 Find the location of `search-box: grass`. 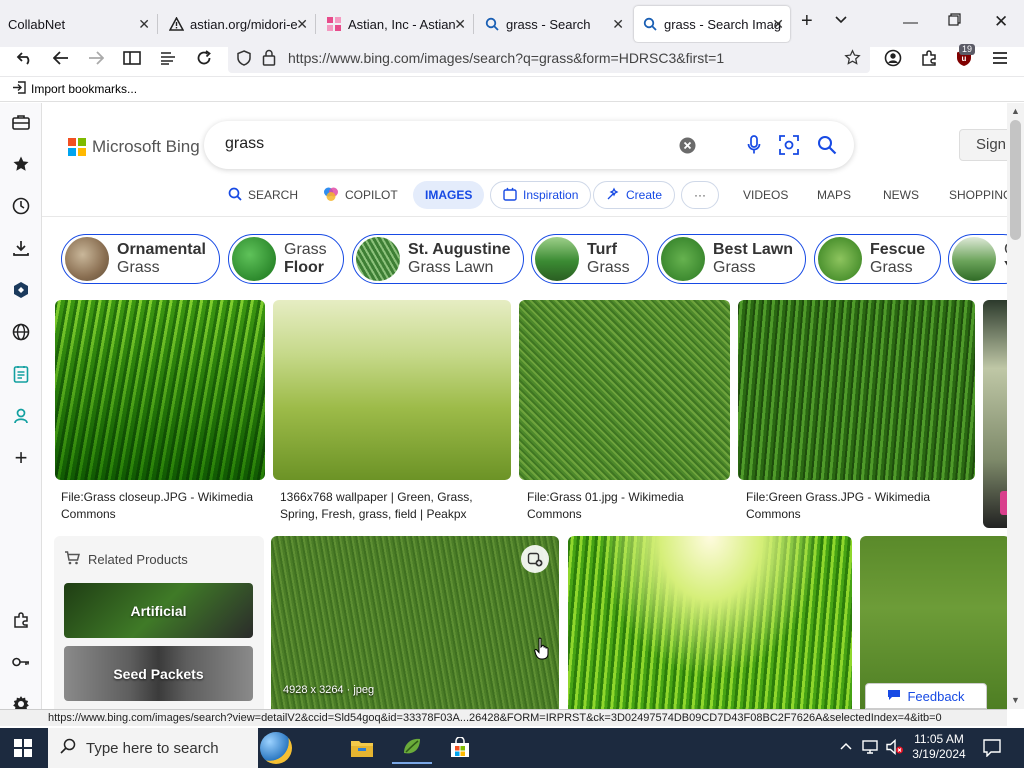

search-box: grass is located at coordinates (529, 145).